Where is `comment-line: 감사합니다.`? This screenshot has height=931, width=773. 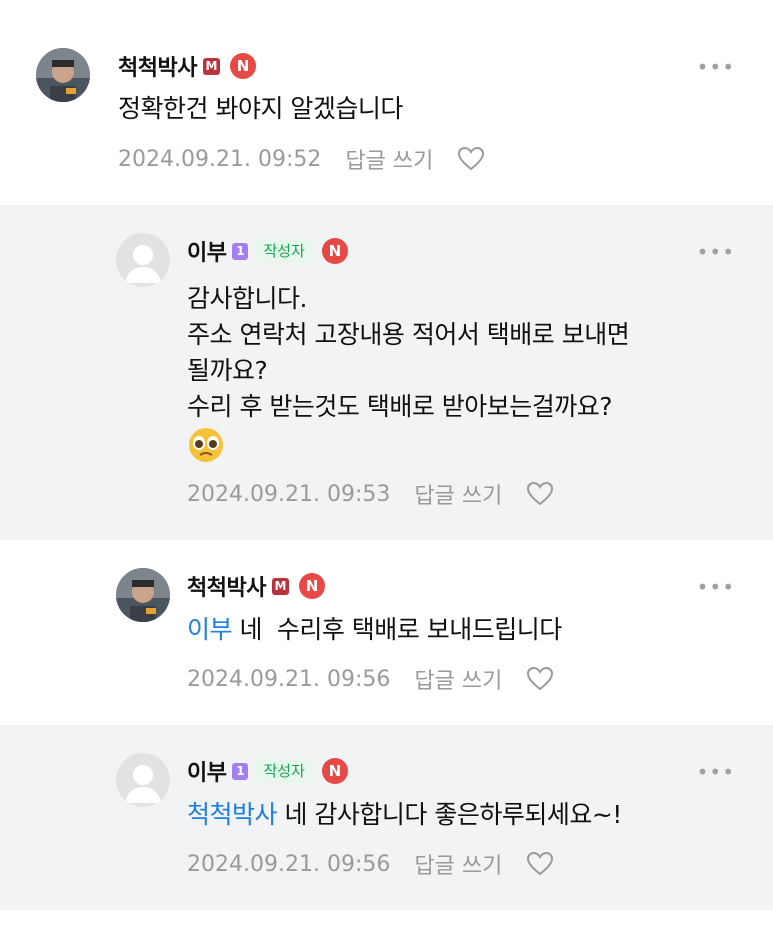
comment-line: 감사합니다. is located at coordinates (247, 298).